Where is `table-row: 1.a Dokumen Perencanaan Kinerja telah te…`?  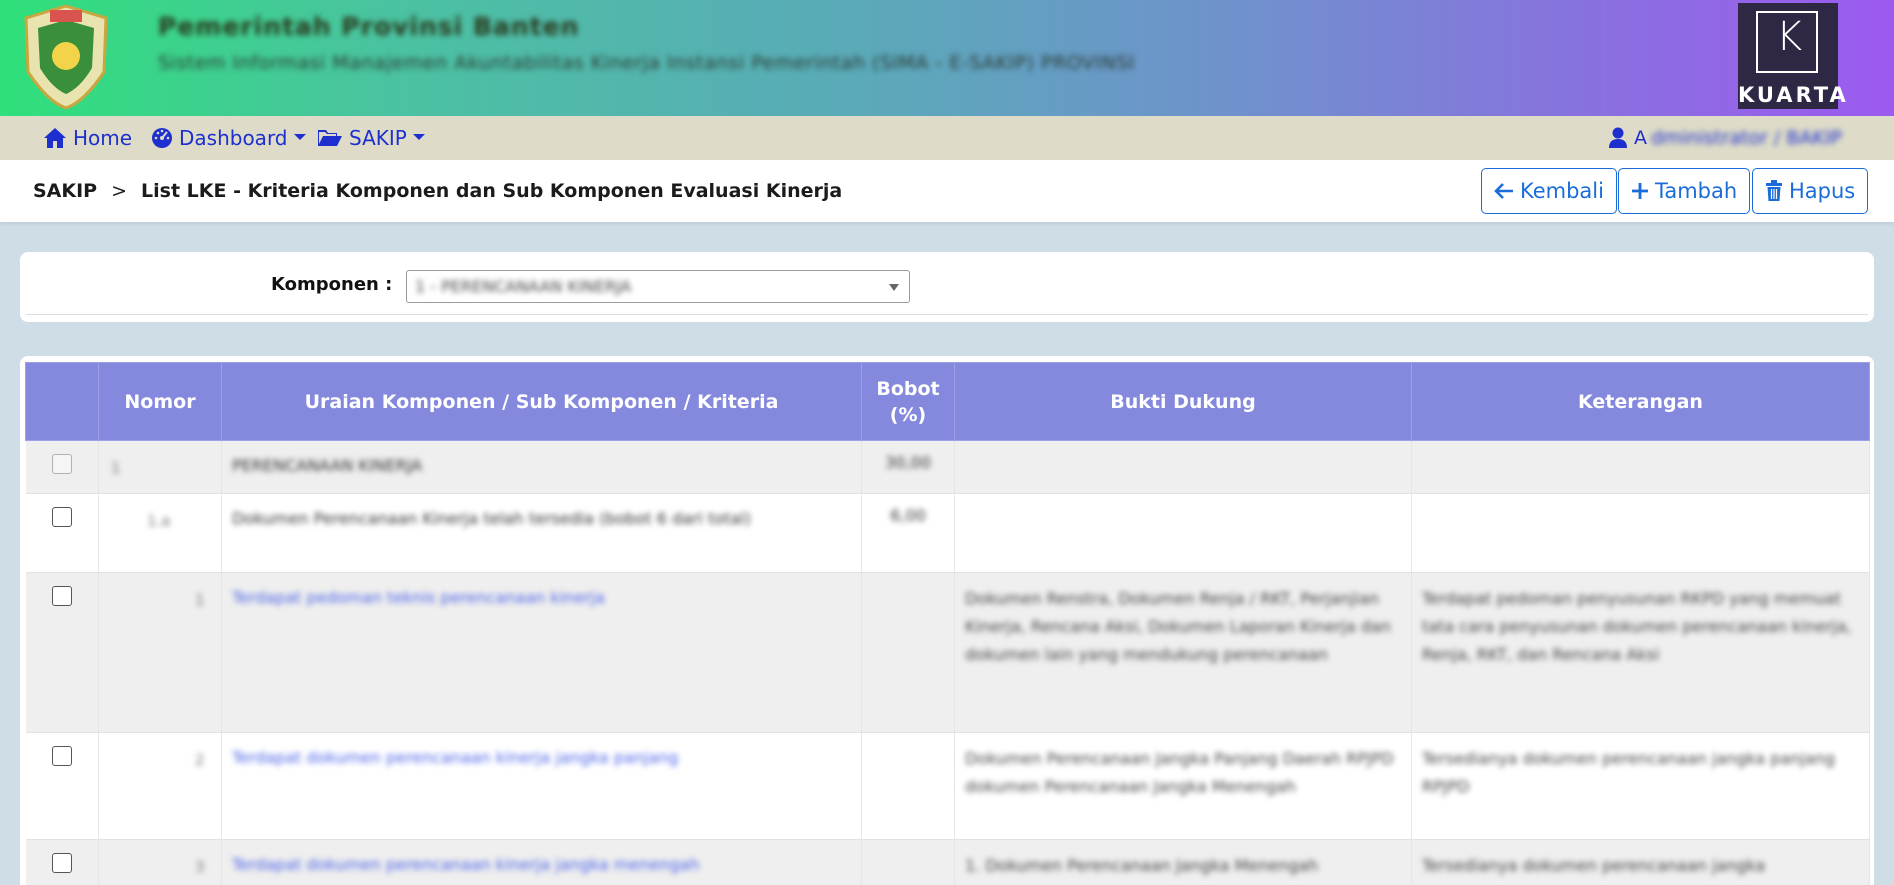 table-row: 1.a Dokumen Perencanaan Kinerja telah te… is located at coordinates (947, 533).